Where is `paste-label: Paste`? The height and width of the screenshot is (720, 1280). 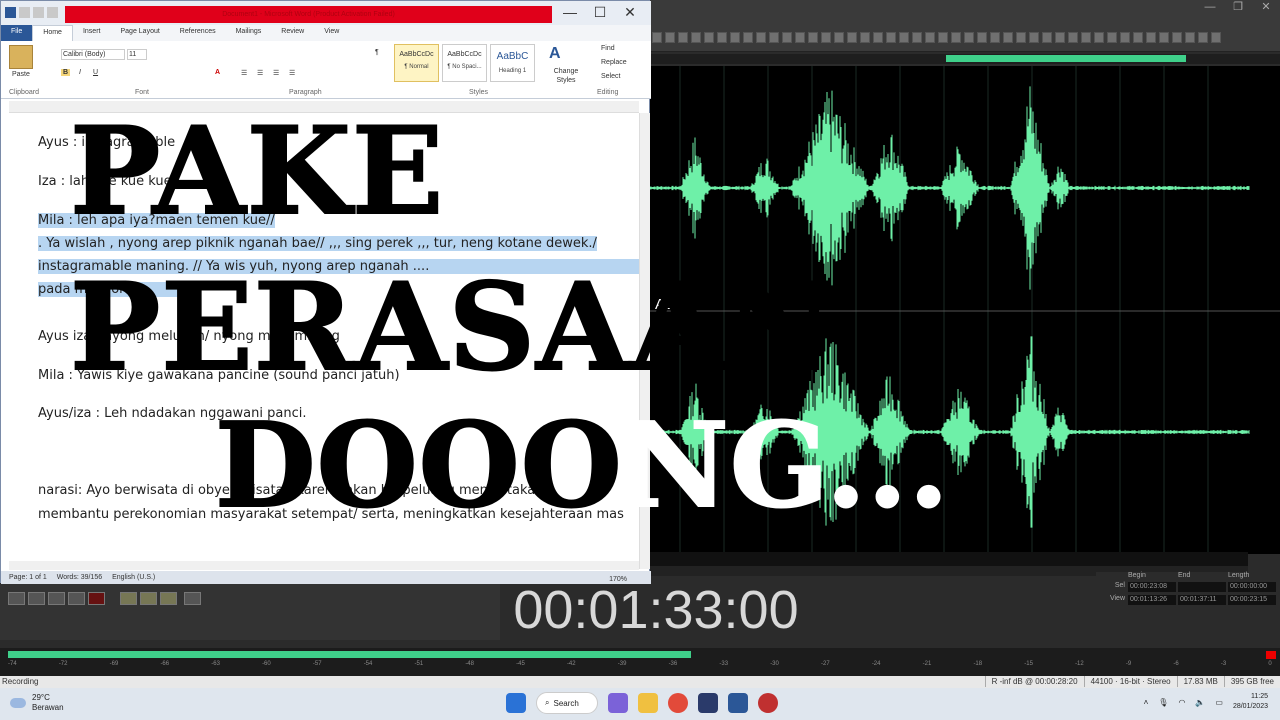 paste-label: Paste is located at coordinates (21, 74).